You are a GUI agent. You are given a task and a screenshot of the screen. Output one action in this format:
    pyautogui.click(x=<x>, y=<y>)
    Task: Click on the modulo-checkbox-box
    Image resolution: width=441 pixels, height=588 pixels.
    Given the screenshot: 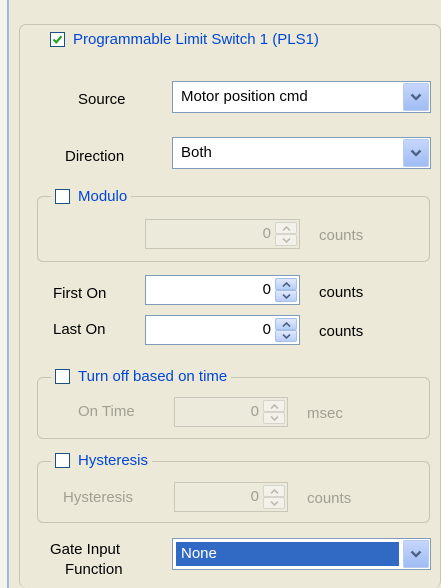 What is the action you would take?
    pyautogui.click(x=62, y=196)
    